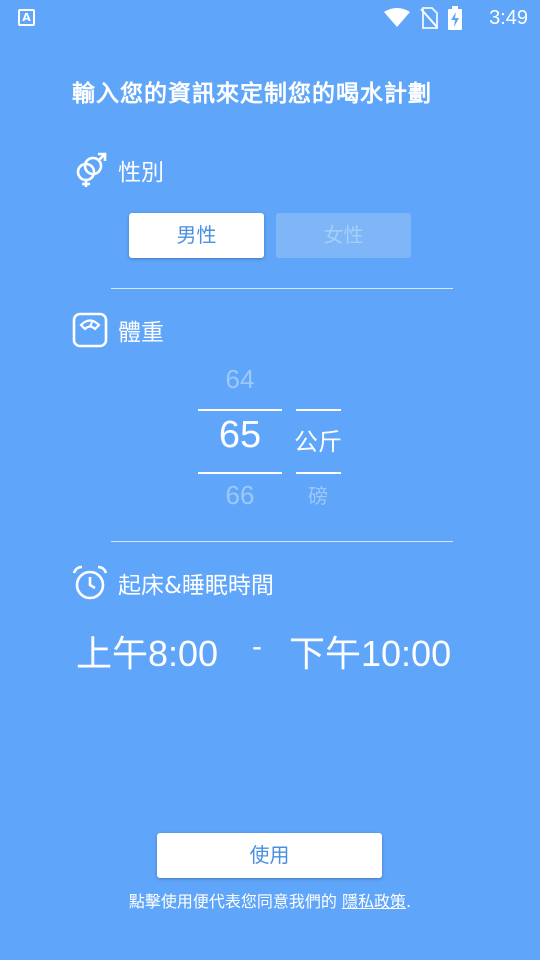  What do you see at coordinates (318, 439) in the screenshot?
I see `unit-selected-value: 公斤` at bounding box center [318, 439].